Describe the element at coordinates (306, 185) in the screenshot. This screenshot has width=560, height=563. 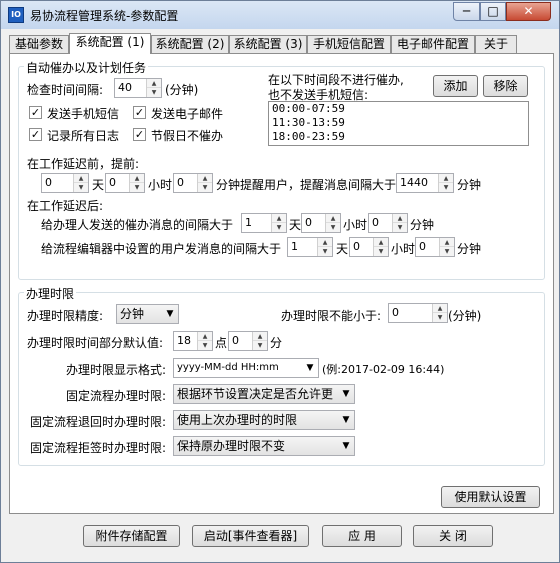
I see `remind-text: 分钟提醒用户，提醒消息间隔大于` at that location.